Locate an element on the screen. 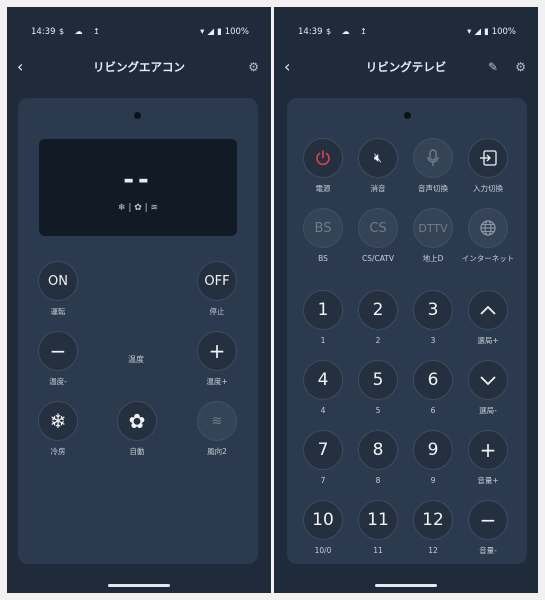 This screenshot has width=545, height=600. bs-button: BS is located at coordinates (323, 228).